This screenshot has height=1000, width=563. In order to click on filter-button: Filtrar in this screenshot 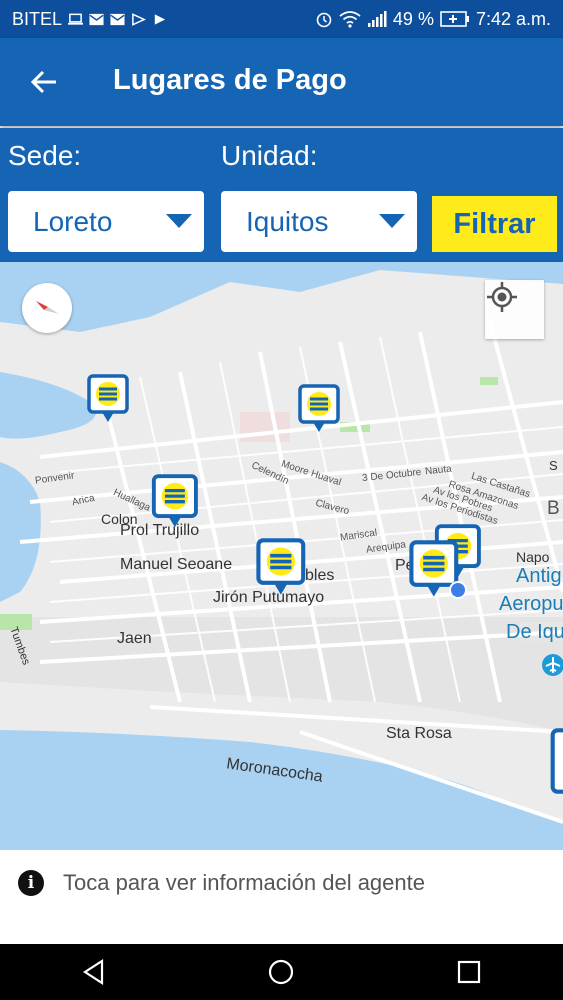, I will do `click(494, 224)`.